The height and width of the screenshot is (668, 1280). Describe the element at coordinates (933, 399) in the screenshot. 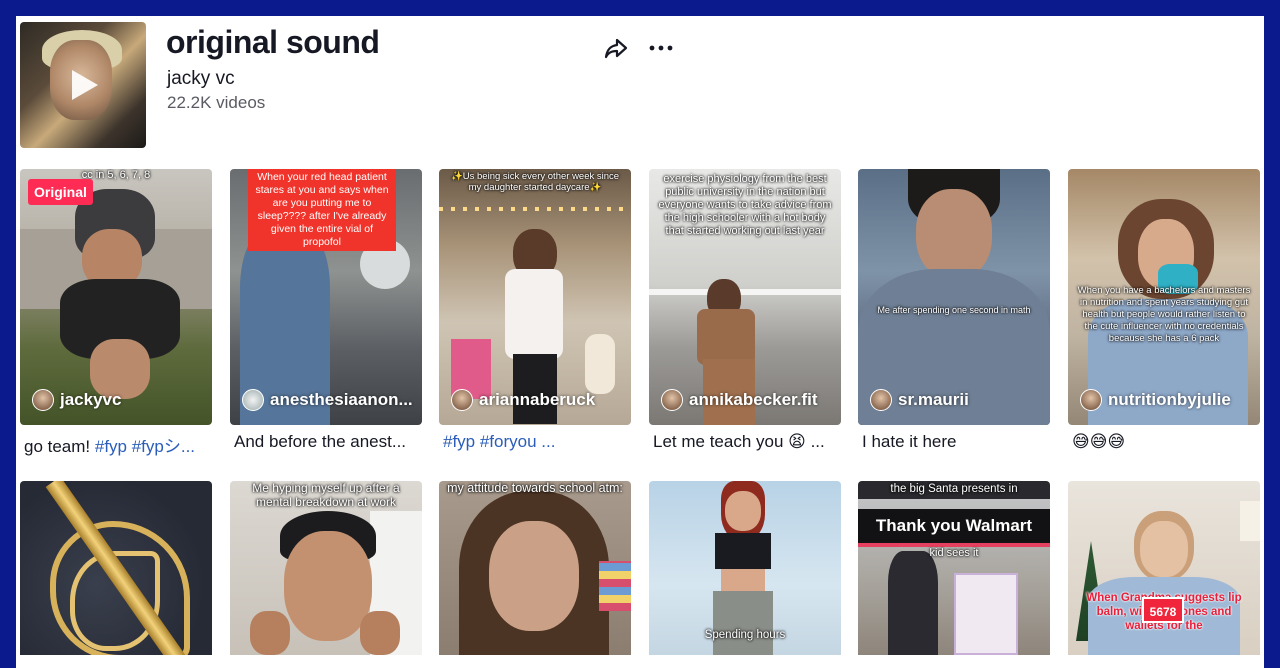

I see `creator-name: sr.maurii` at that location.